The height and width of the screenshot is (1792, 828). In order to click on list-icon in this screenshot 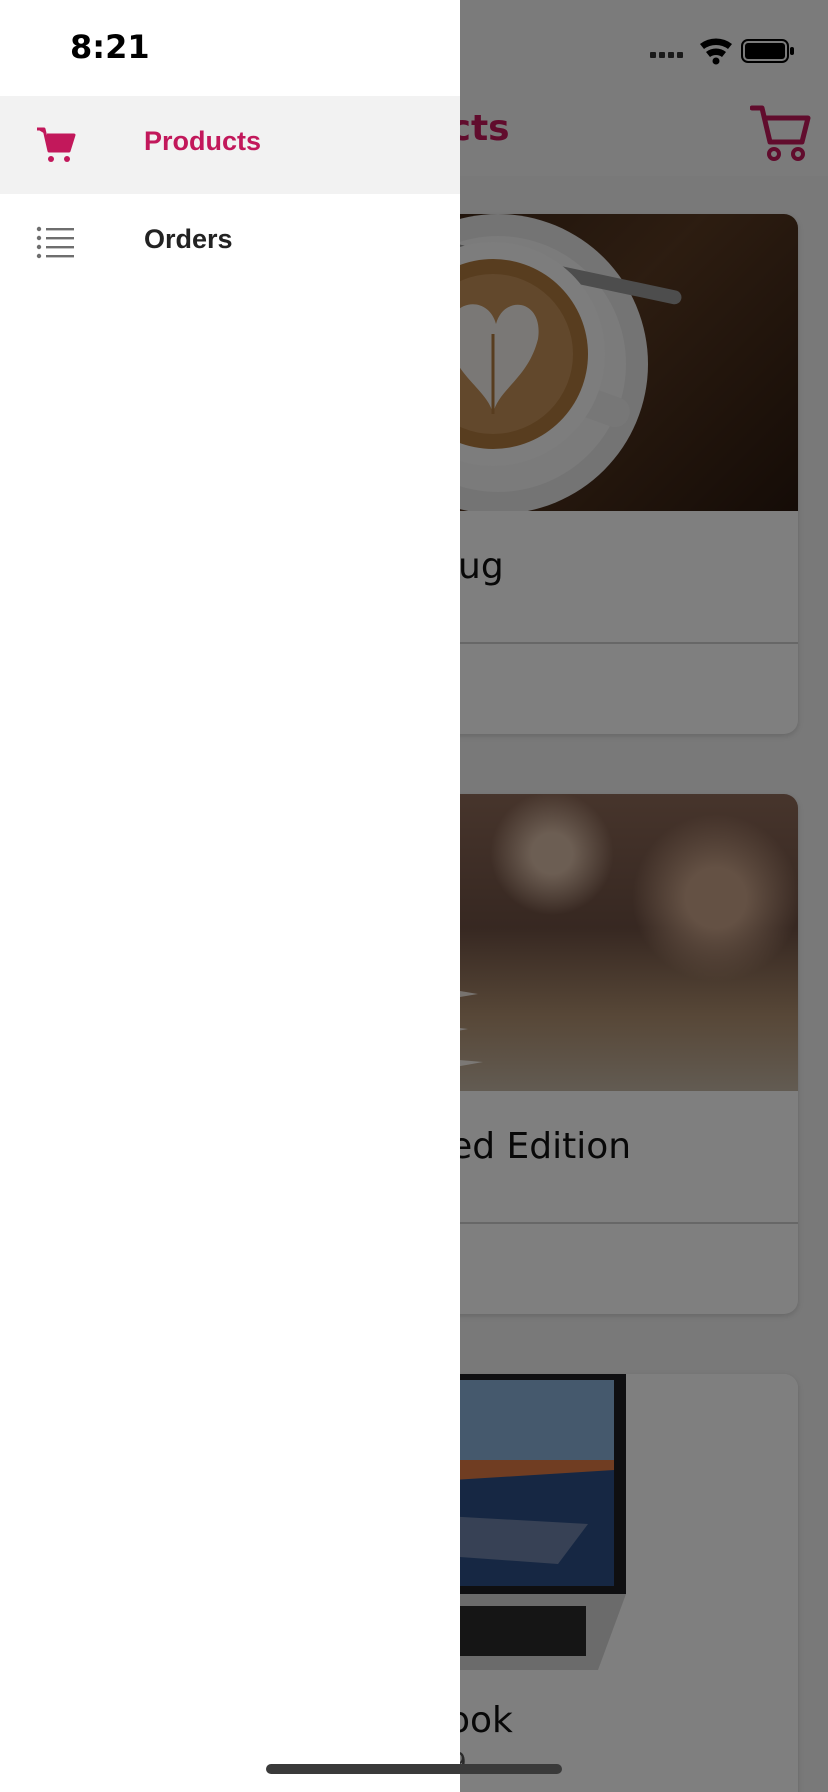, I will do `click(56, 243)`.